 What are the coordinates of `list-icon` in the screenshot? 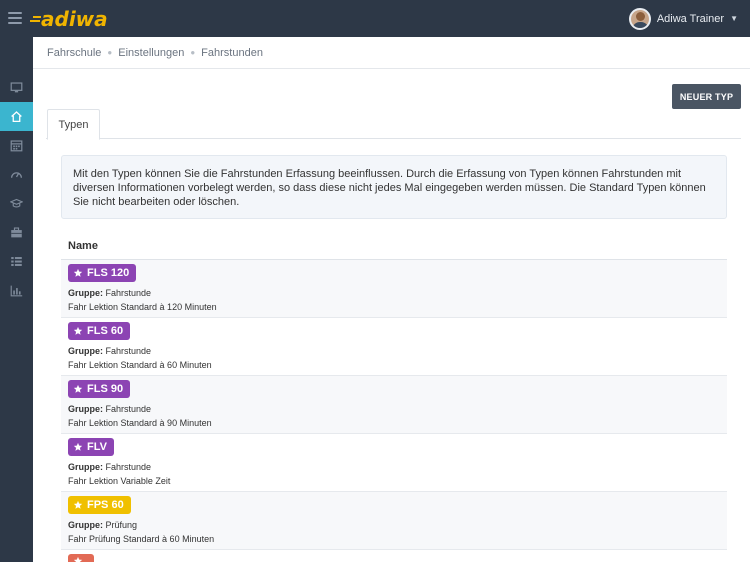 It's located at (16, 261).